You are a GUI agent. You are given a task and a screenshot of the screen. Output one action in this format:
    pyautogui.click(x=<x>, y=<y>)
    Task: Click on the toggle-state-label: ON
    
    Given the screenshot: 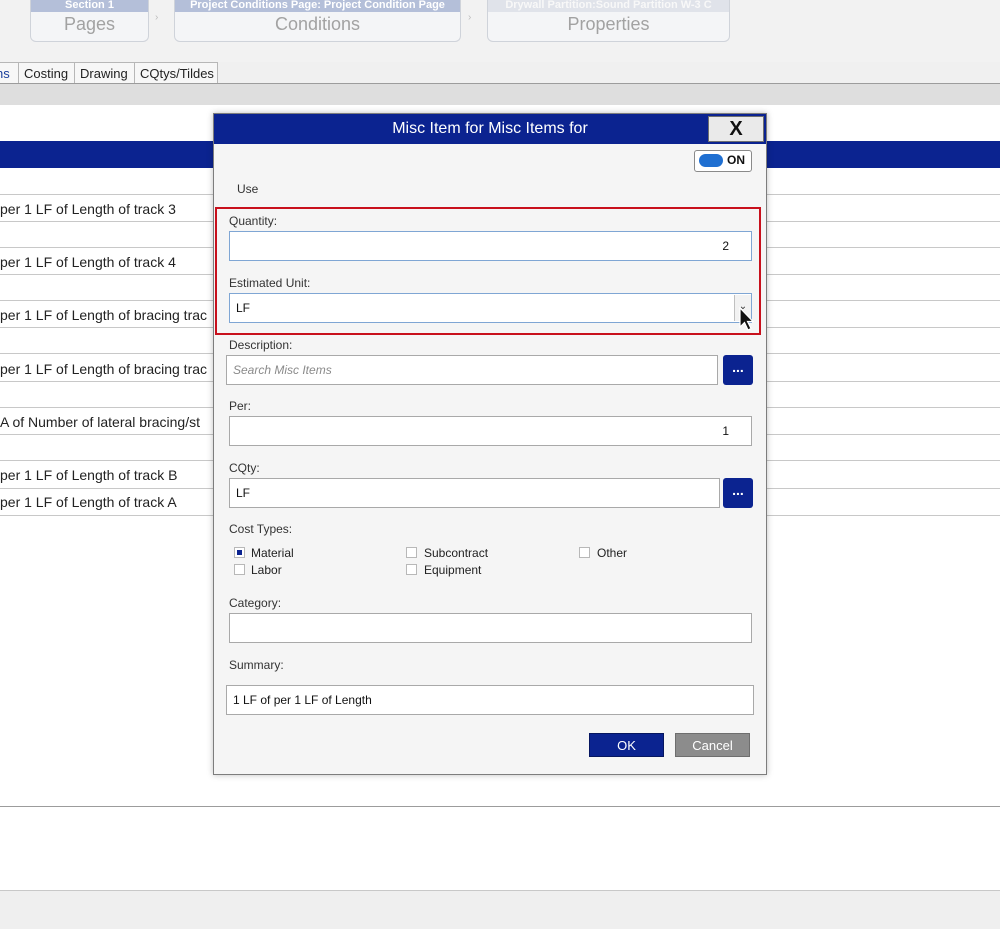 What is the action you would take?
    pyautogui.click(x=736, y=160)
    